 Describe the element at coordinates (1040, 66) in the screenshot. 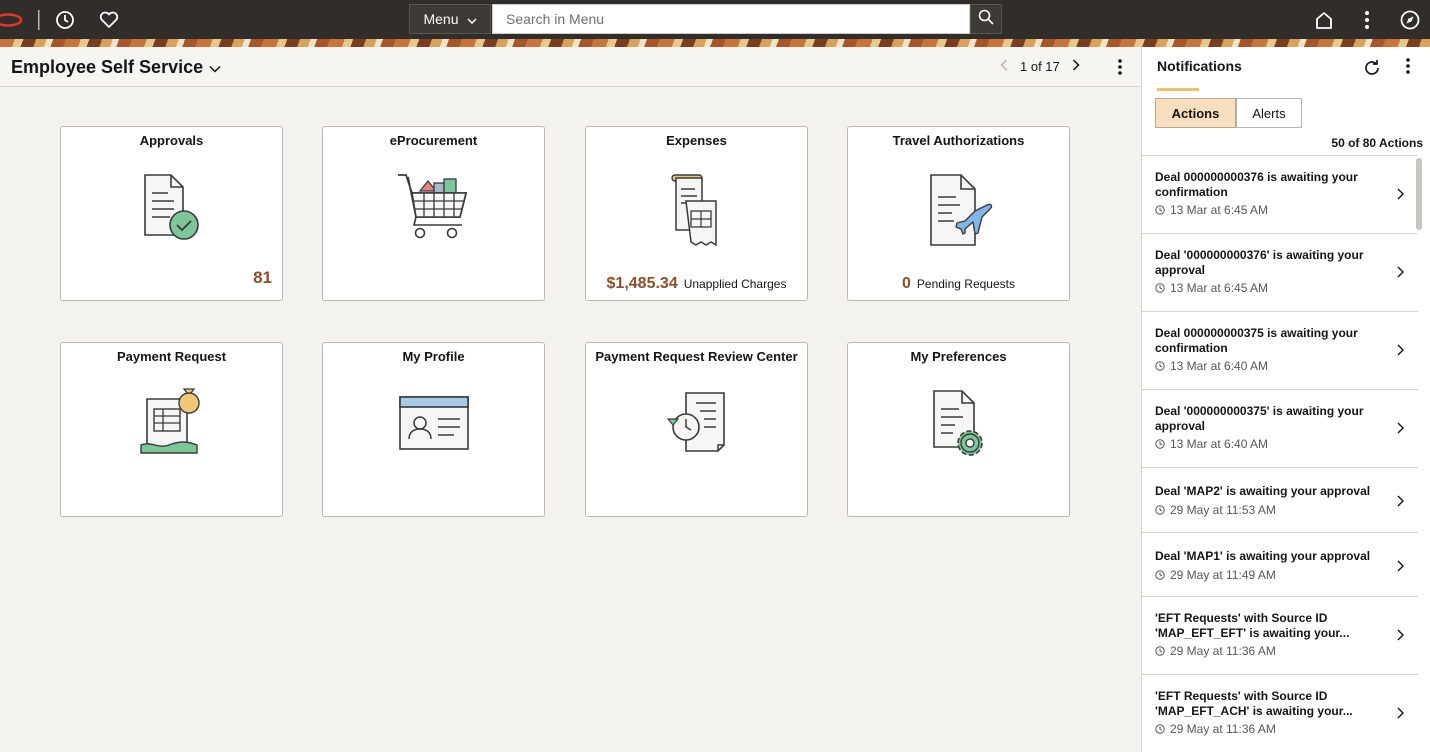

I see `homepage-pager: 1 of 17` at that location.